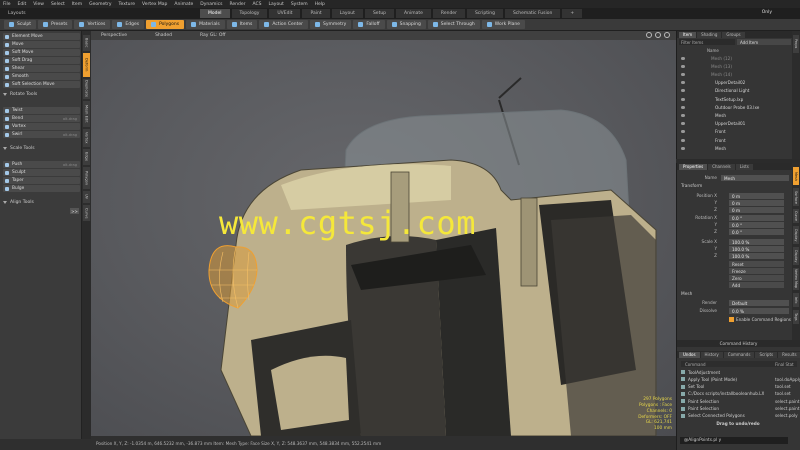 This screenshot has height=450, width=800. I want to click on items-tab-item: Item, so click(688, 34).